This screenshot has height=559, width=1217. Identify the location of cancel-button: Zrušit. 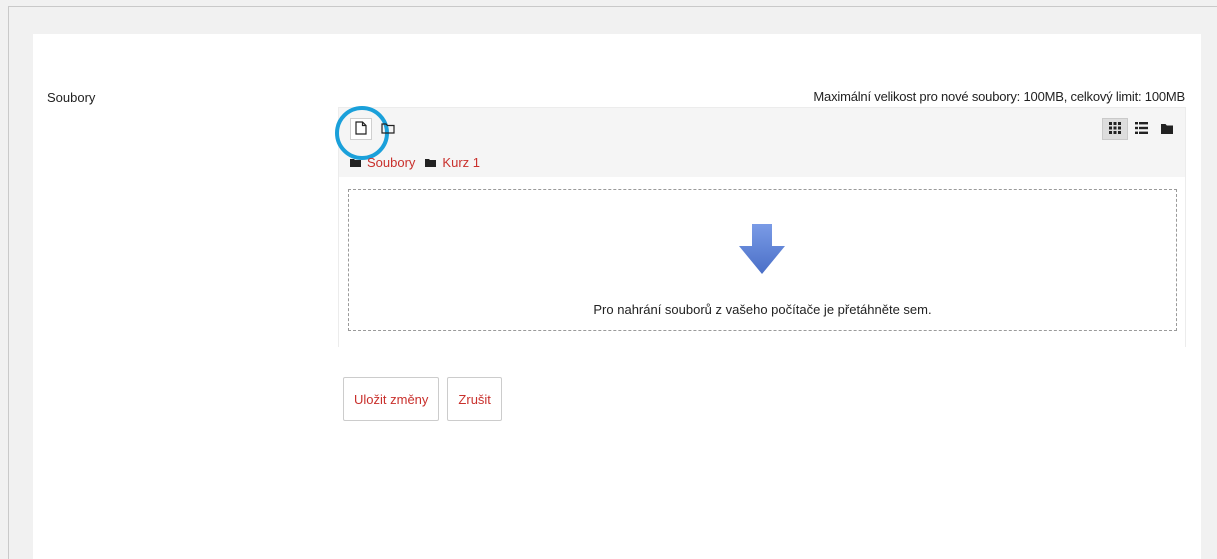
(474, 399).